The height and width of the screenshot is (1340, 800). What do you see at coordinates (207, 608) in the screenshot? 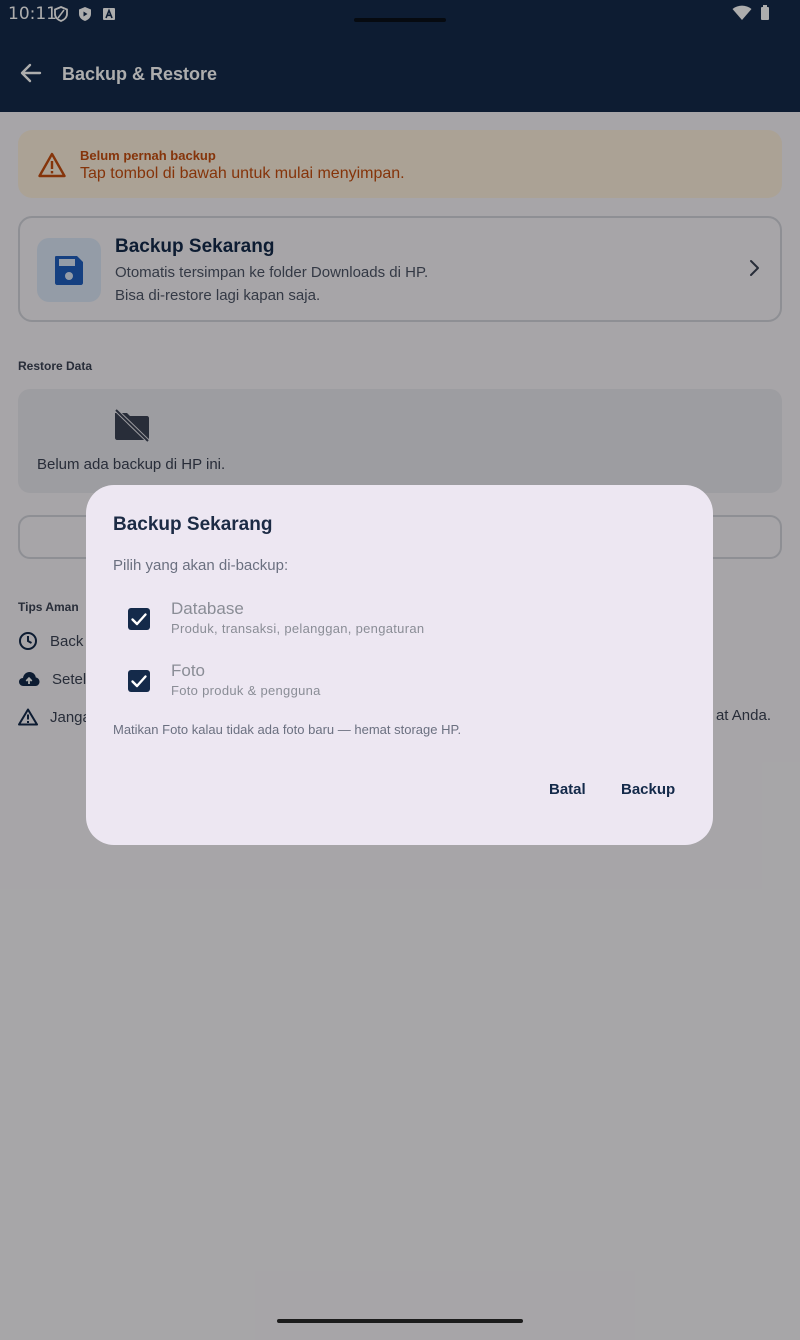
I see `option-label: Database` at bounding box center [207, 608].